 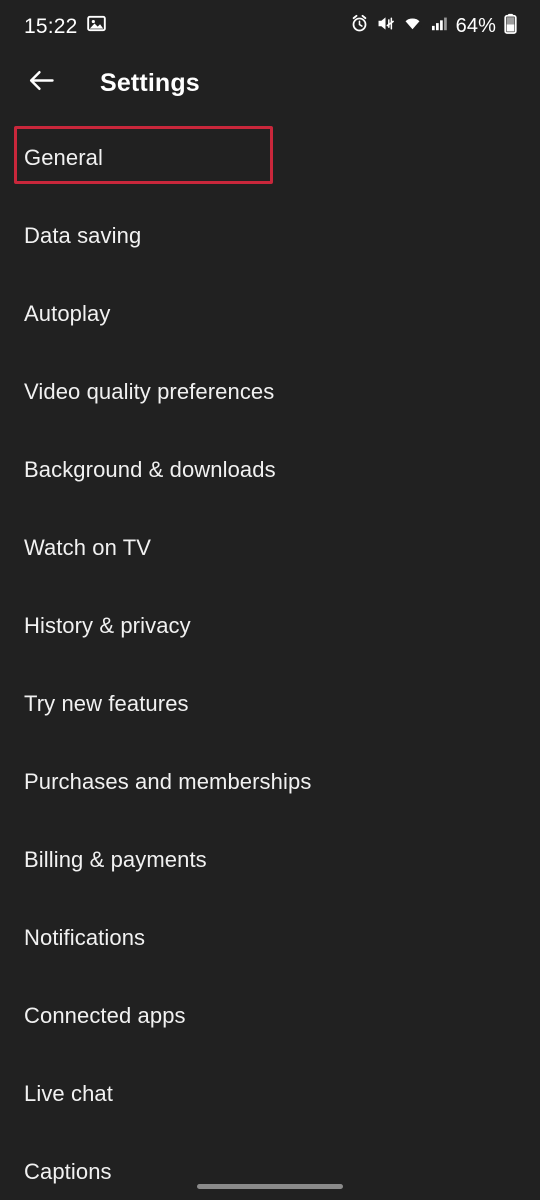 What do you see at coordinates (168, 781) in the screenshot?
I see `settings-item-label: Purchases and memberships` at bounding box center [168, 781].